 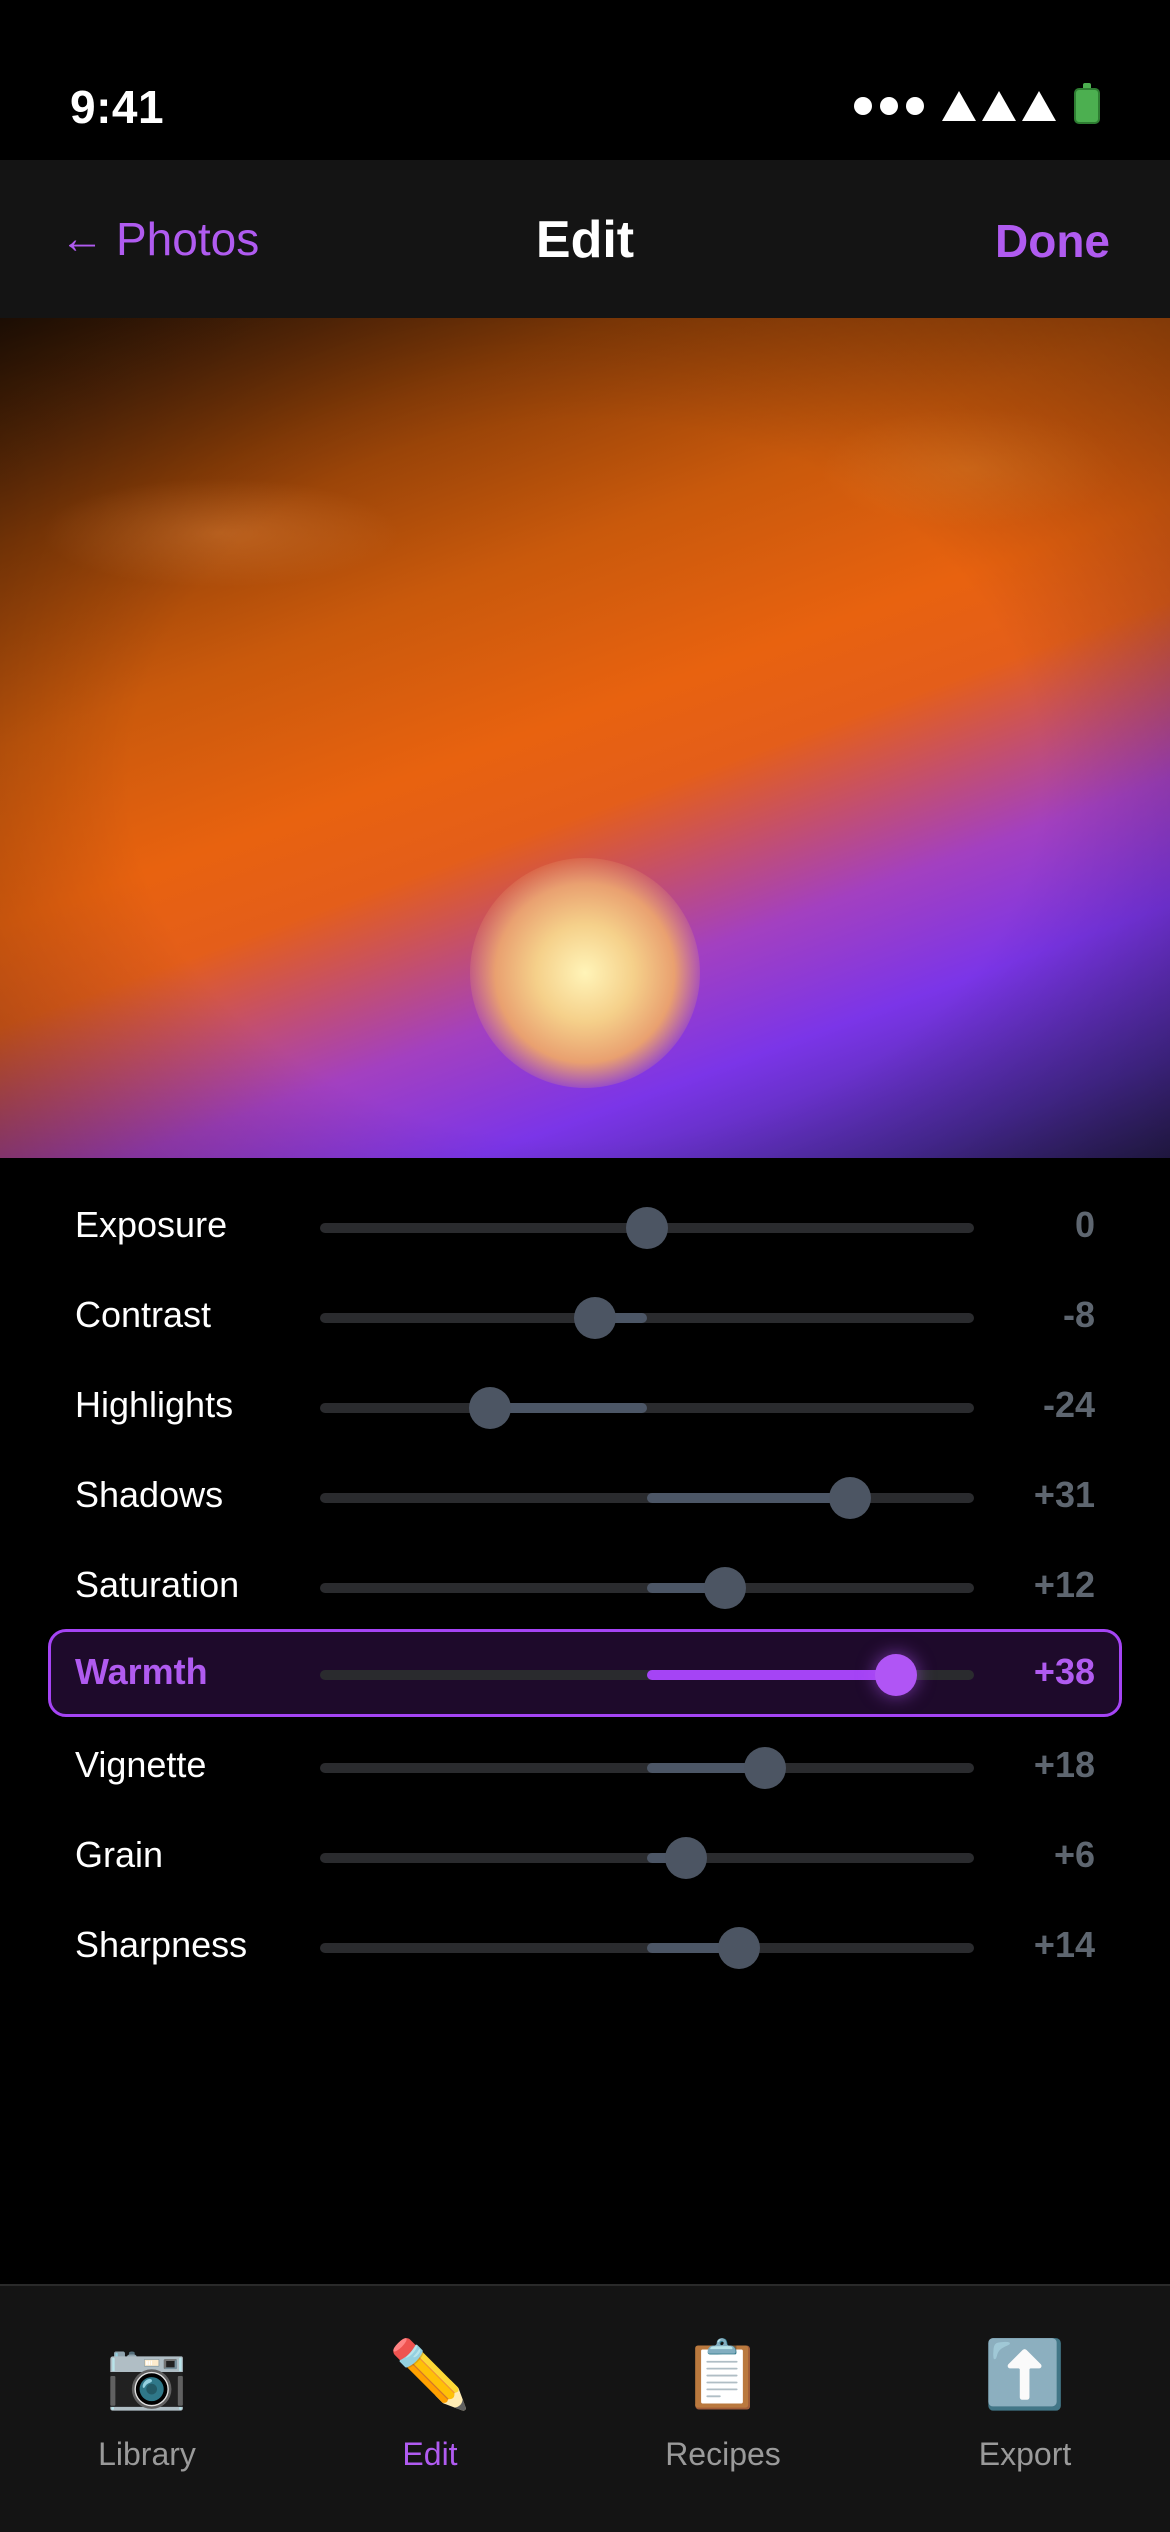 I want to click on done-button: Done, so click(x=1052, y=241).